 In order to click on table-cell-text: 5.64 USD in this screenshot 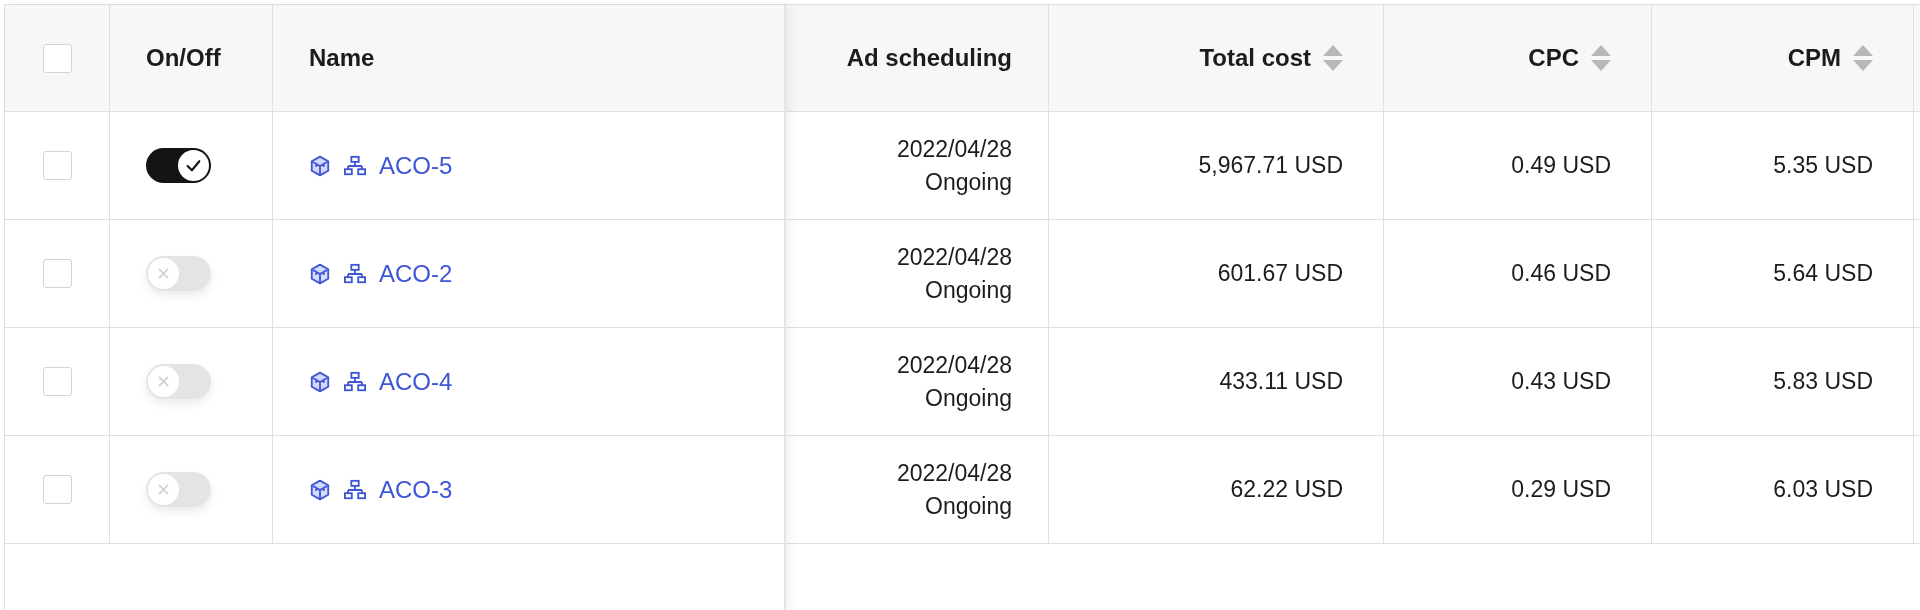, I will do `click(1823, 273)`.